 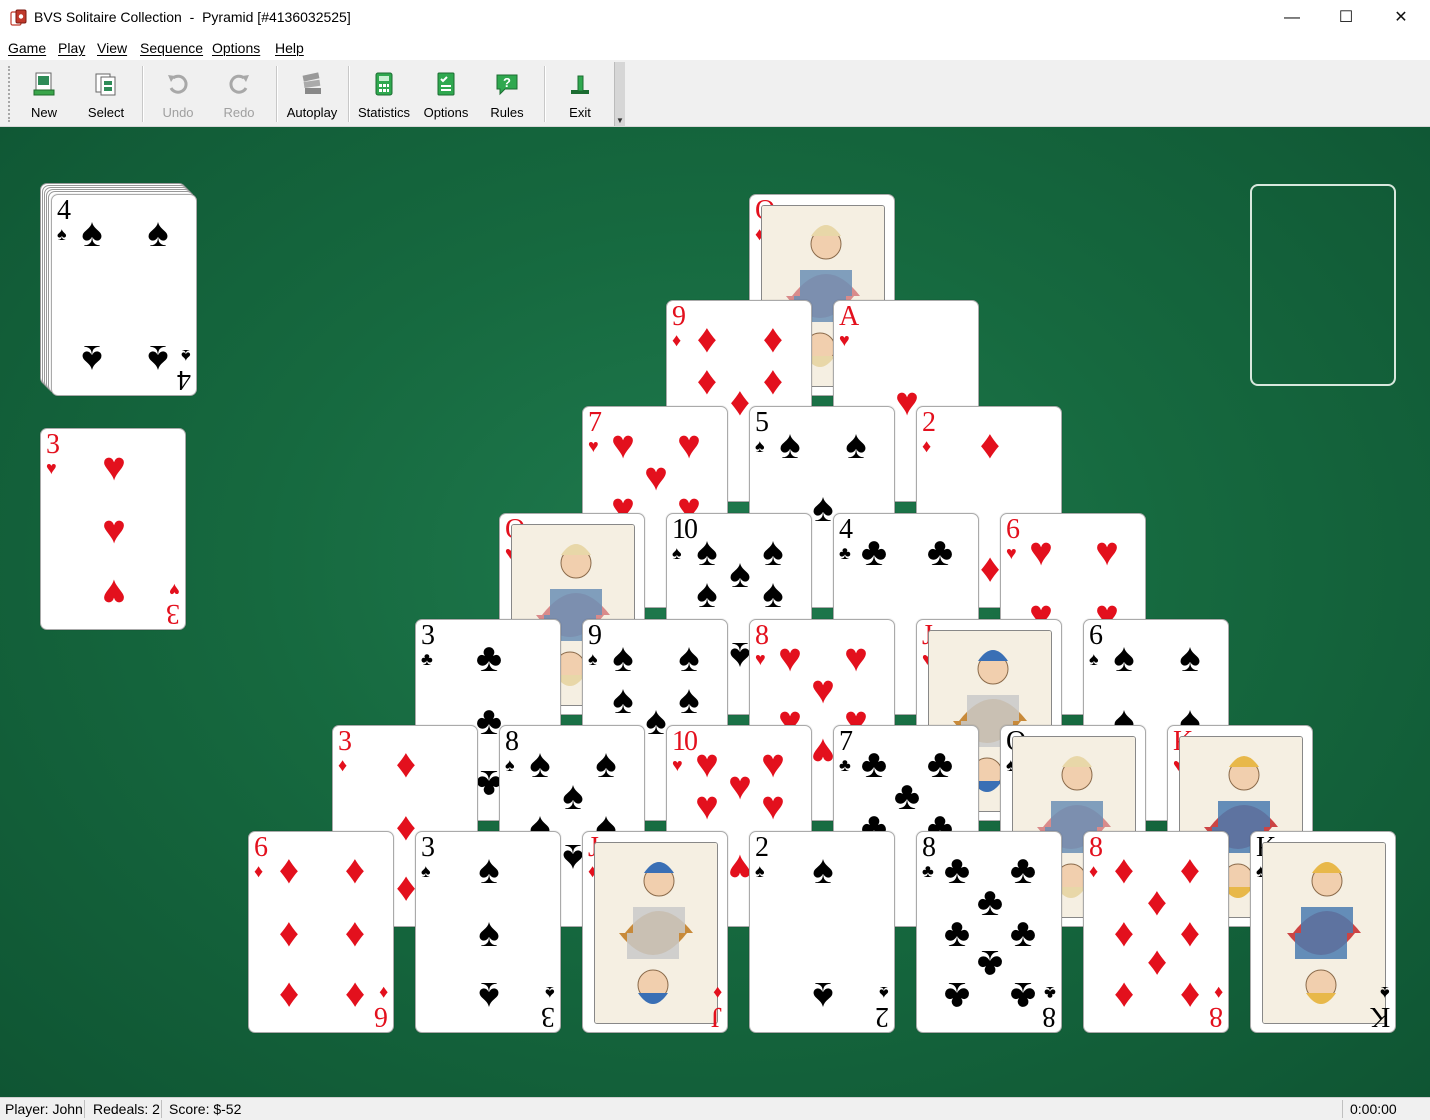 What do you see at coordinates (1346, 18) in the screenshot?
I see `maximize-button: ☐` at bounding box center [1346, 18].